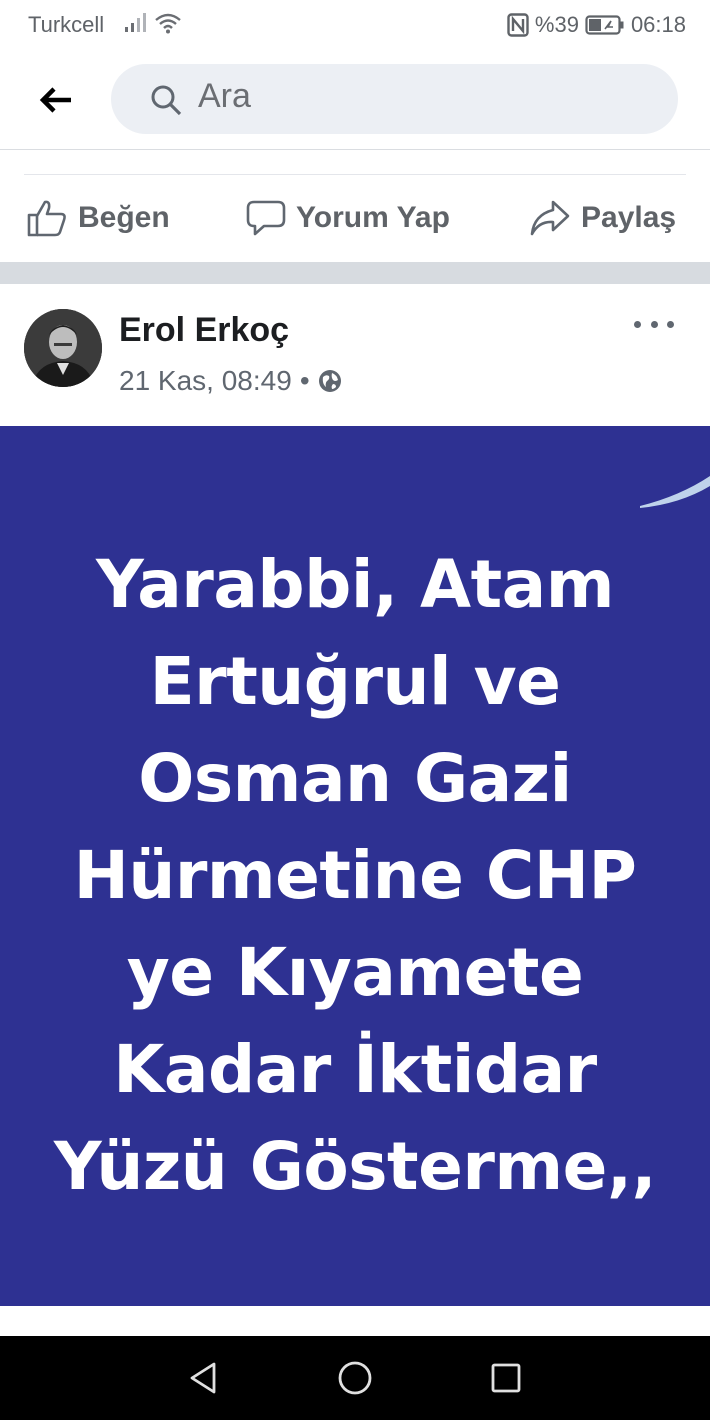 The image size is (710, 1420). Describe the element at coordinates (168, 23) in the screenshot. I see `wifi-icon` at that location.